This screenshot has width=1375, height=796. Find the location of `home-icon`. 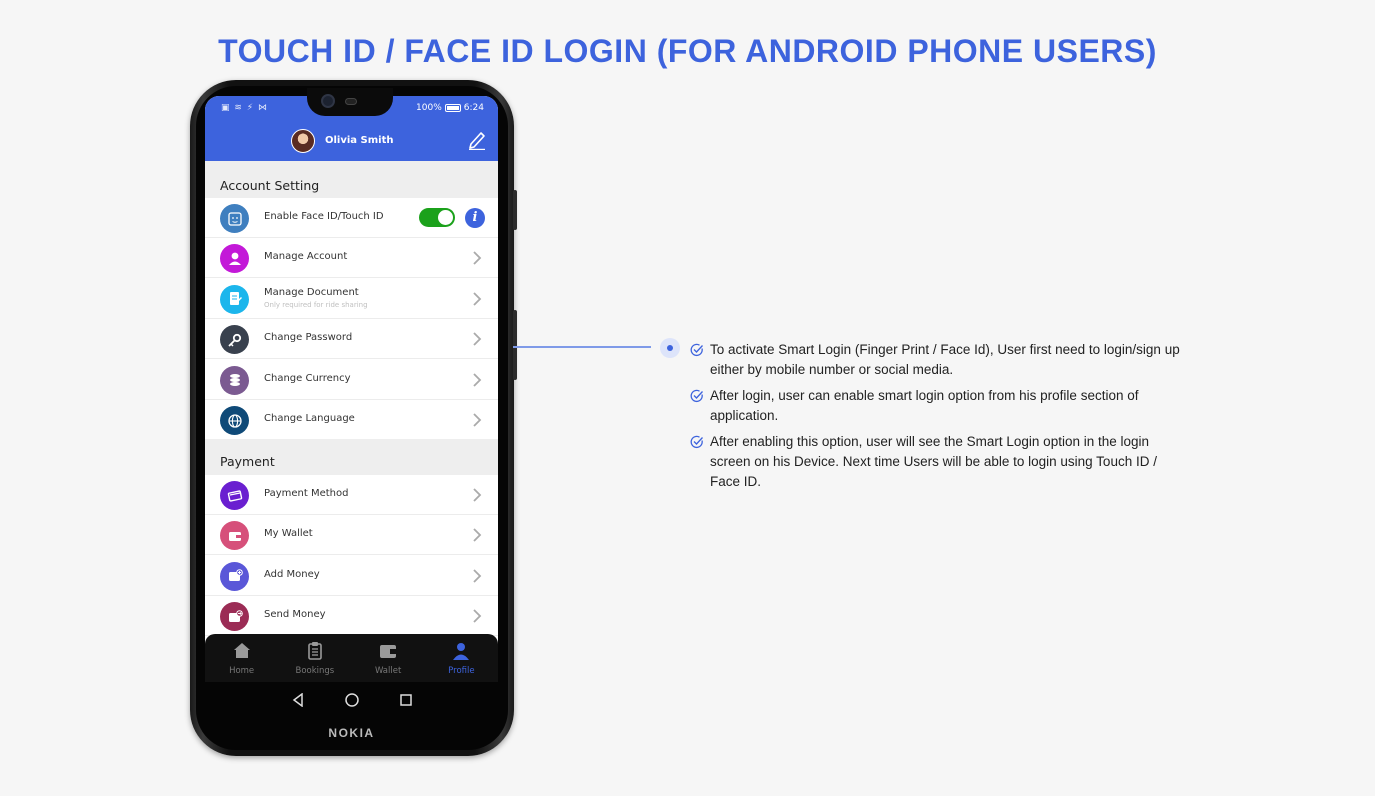

home-icon is located at coordinates (241, 650).